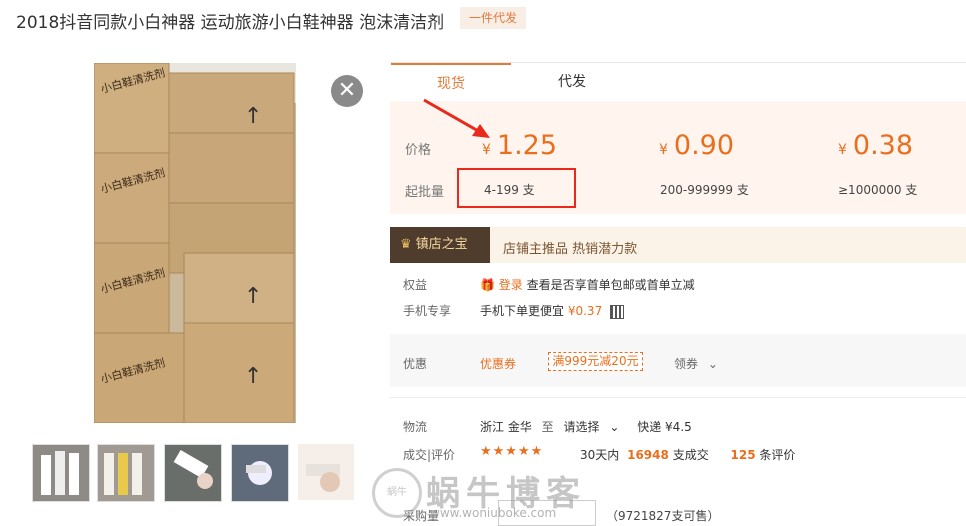  What do you see at coordinates (663, 516) in the screenshot?
I see `stock-available: （9721827支可售）` at bounding box center [663, 516].